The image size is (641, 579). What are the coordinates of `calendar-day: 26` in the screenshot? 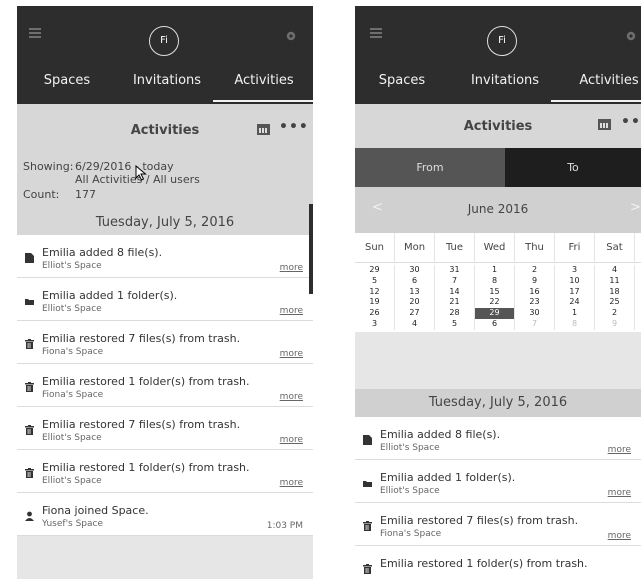 It's located at (375, 313).